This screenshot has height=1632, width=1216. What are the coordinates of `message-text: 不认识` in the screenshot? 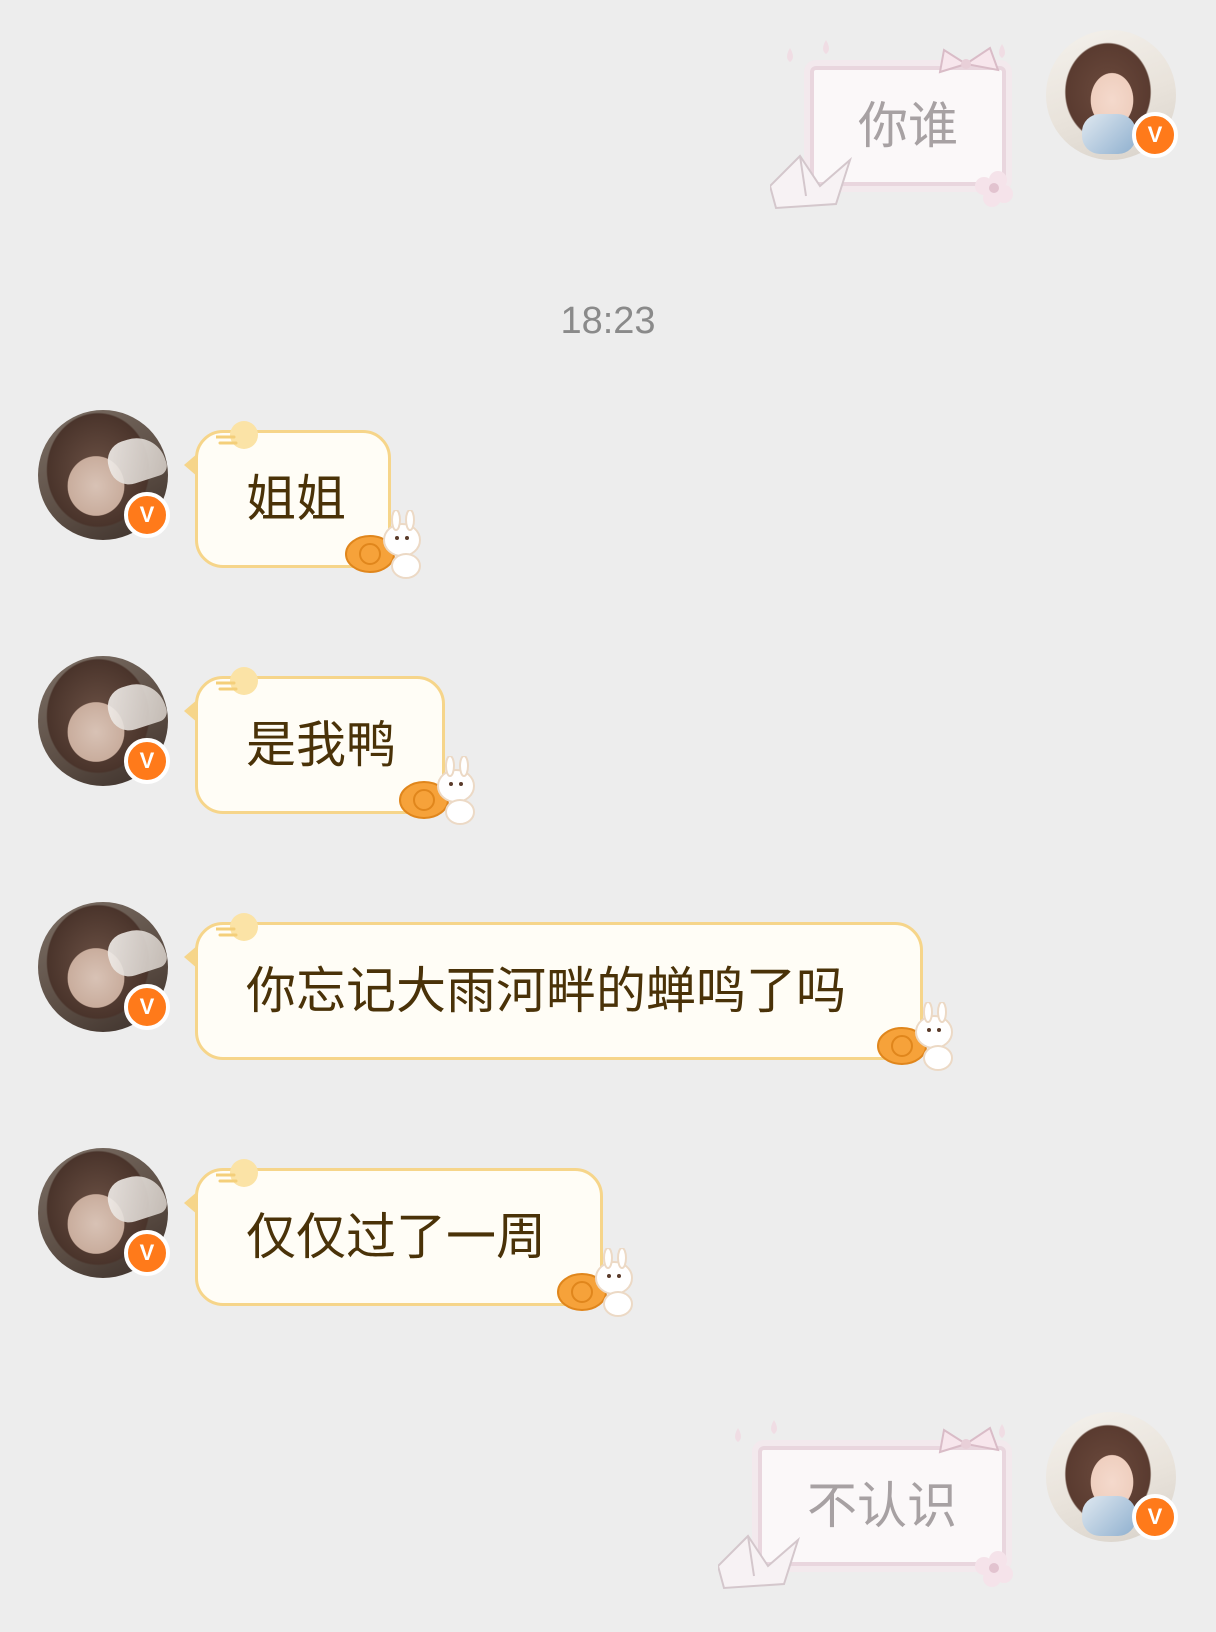 It's located at (882, 1506).